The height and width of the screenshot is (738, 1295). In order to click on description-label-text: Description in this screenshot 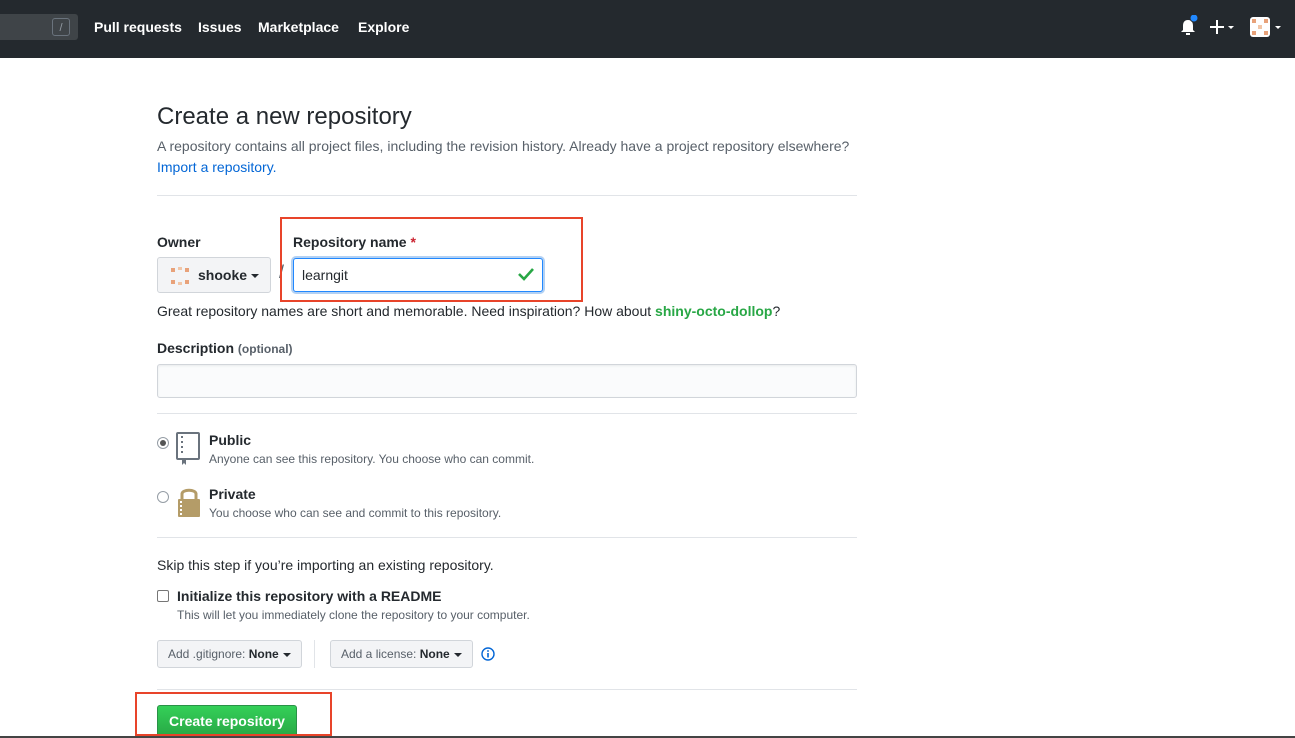, I will do `click(196, 348)`.